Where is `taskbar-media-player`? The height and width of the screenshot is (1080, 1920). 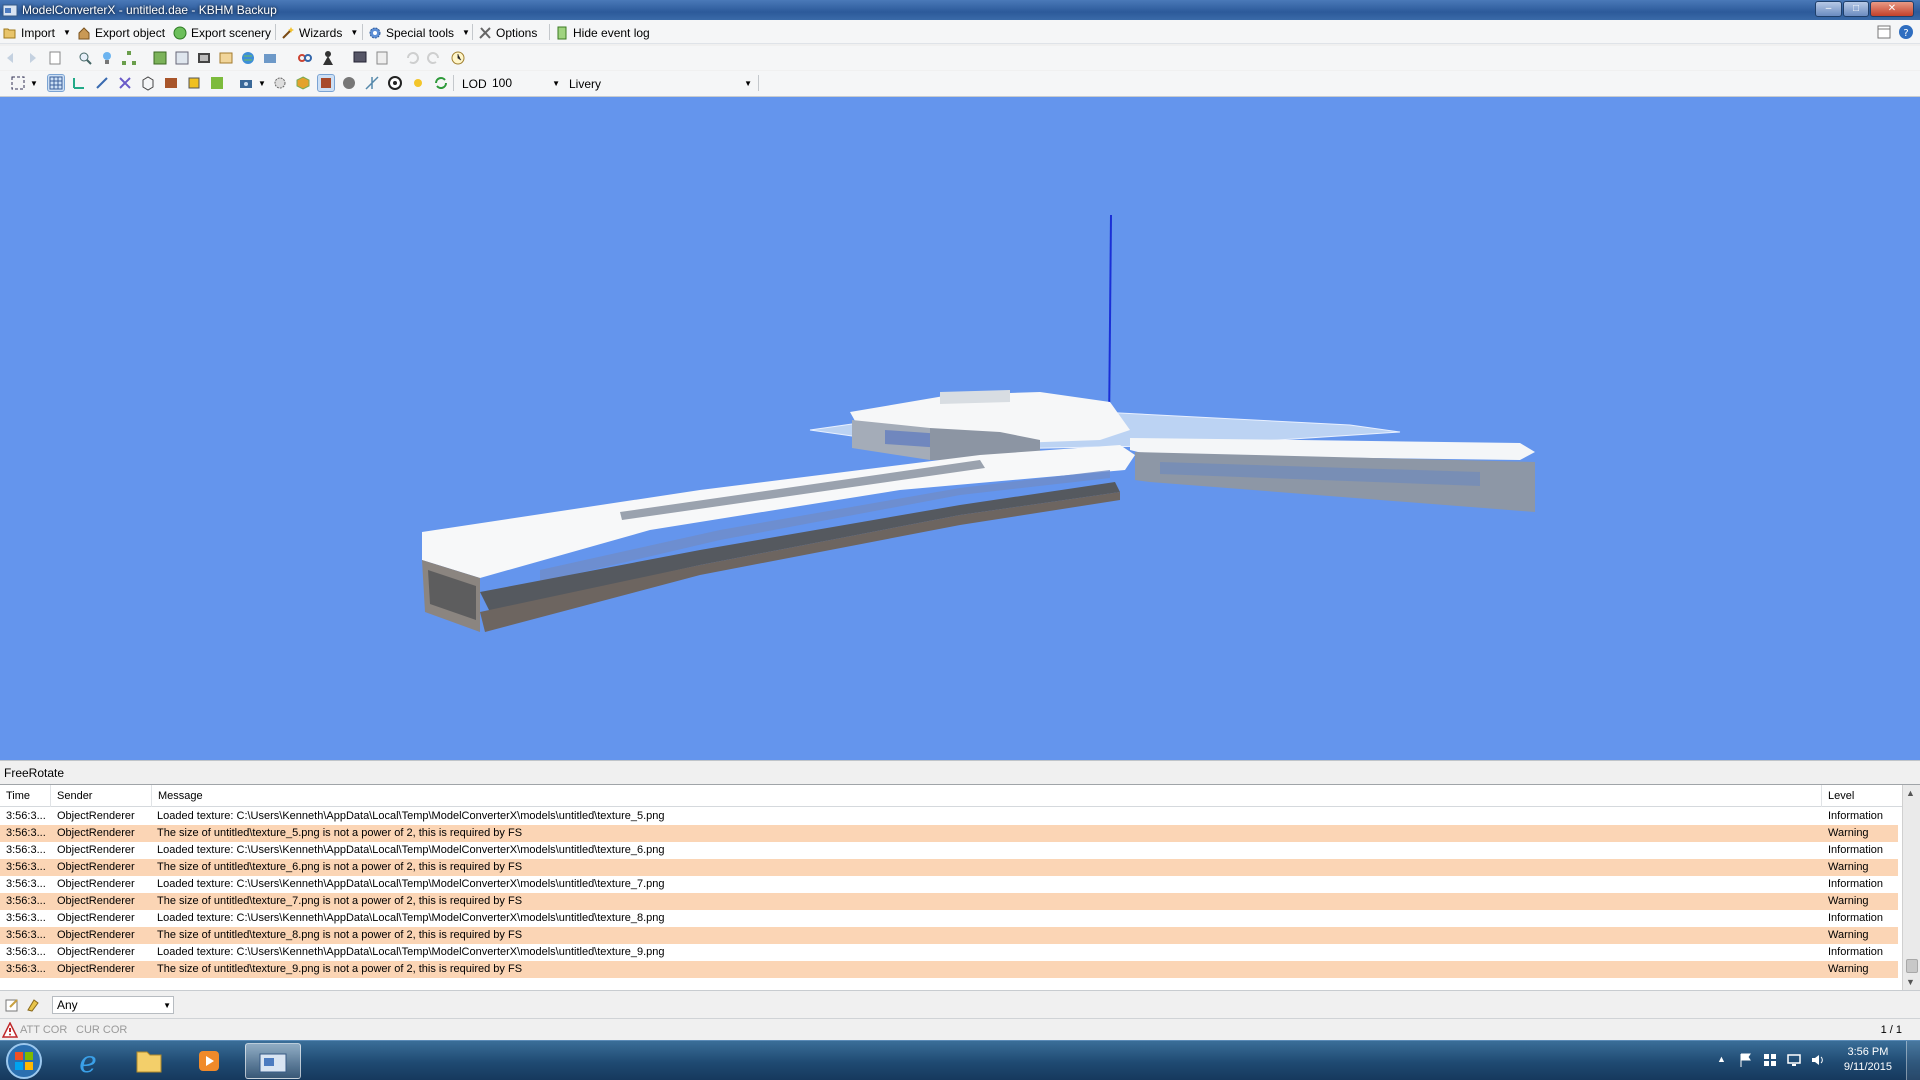
taskbar-media-player is located at coordinates (210, 1061).